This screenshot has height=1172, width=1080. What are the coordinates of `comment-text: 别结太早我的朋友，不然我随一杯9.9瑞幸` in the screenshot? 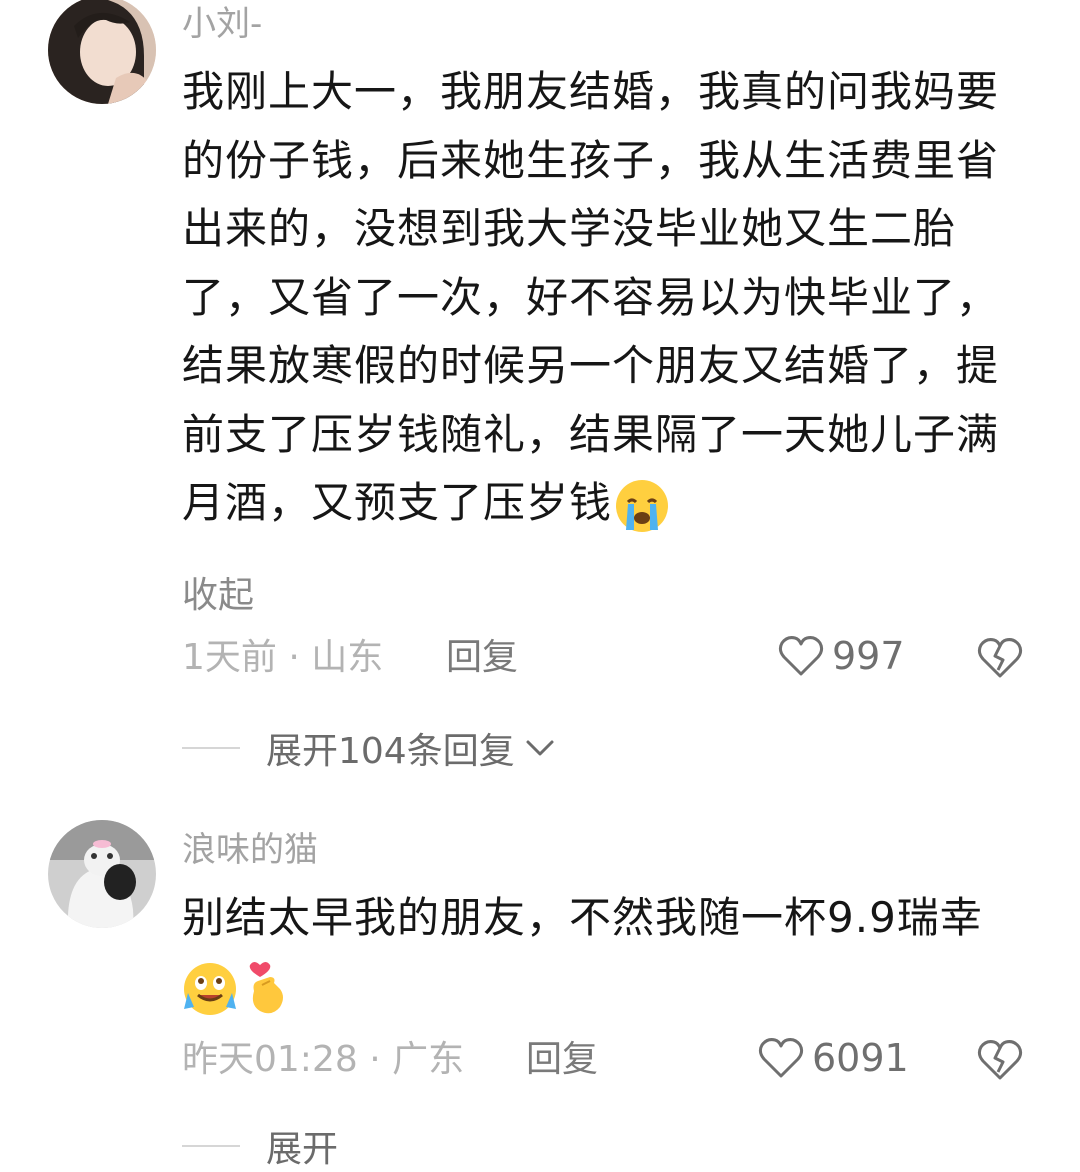 It's located at (597, 952).